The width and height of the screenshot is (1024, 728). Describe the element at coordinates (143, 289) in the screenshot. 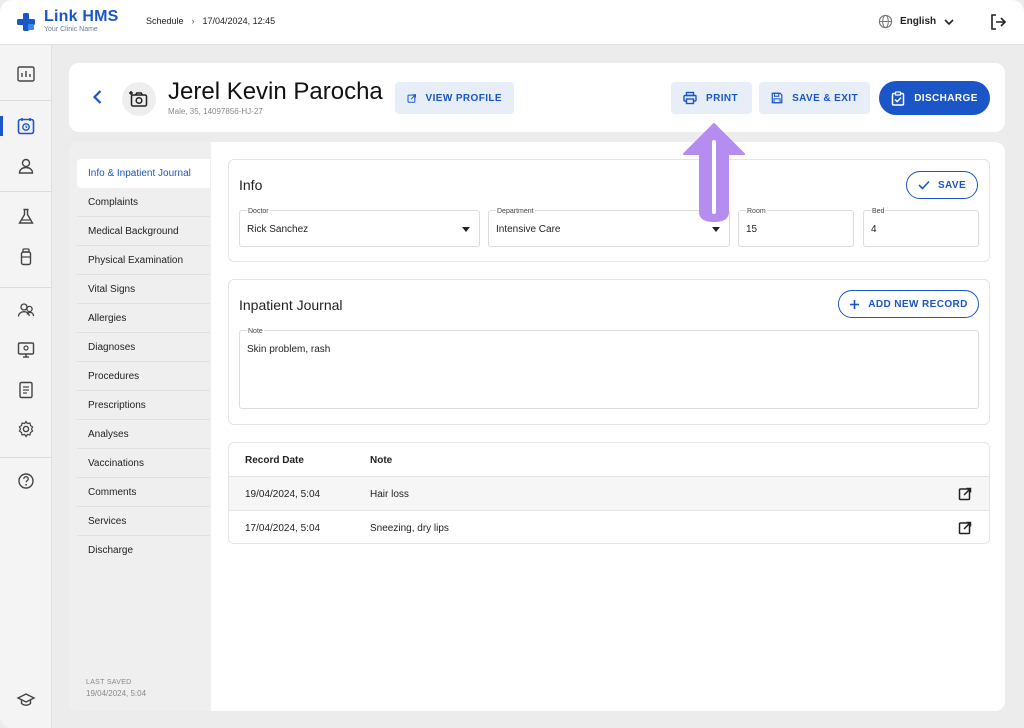

I see `nav-vital-signs: Vital Signs` at that location.